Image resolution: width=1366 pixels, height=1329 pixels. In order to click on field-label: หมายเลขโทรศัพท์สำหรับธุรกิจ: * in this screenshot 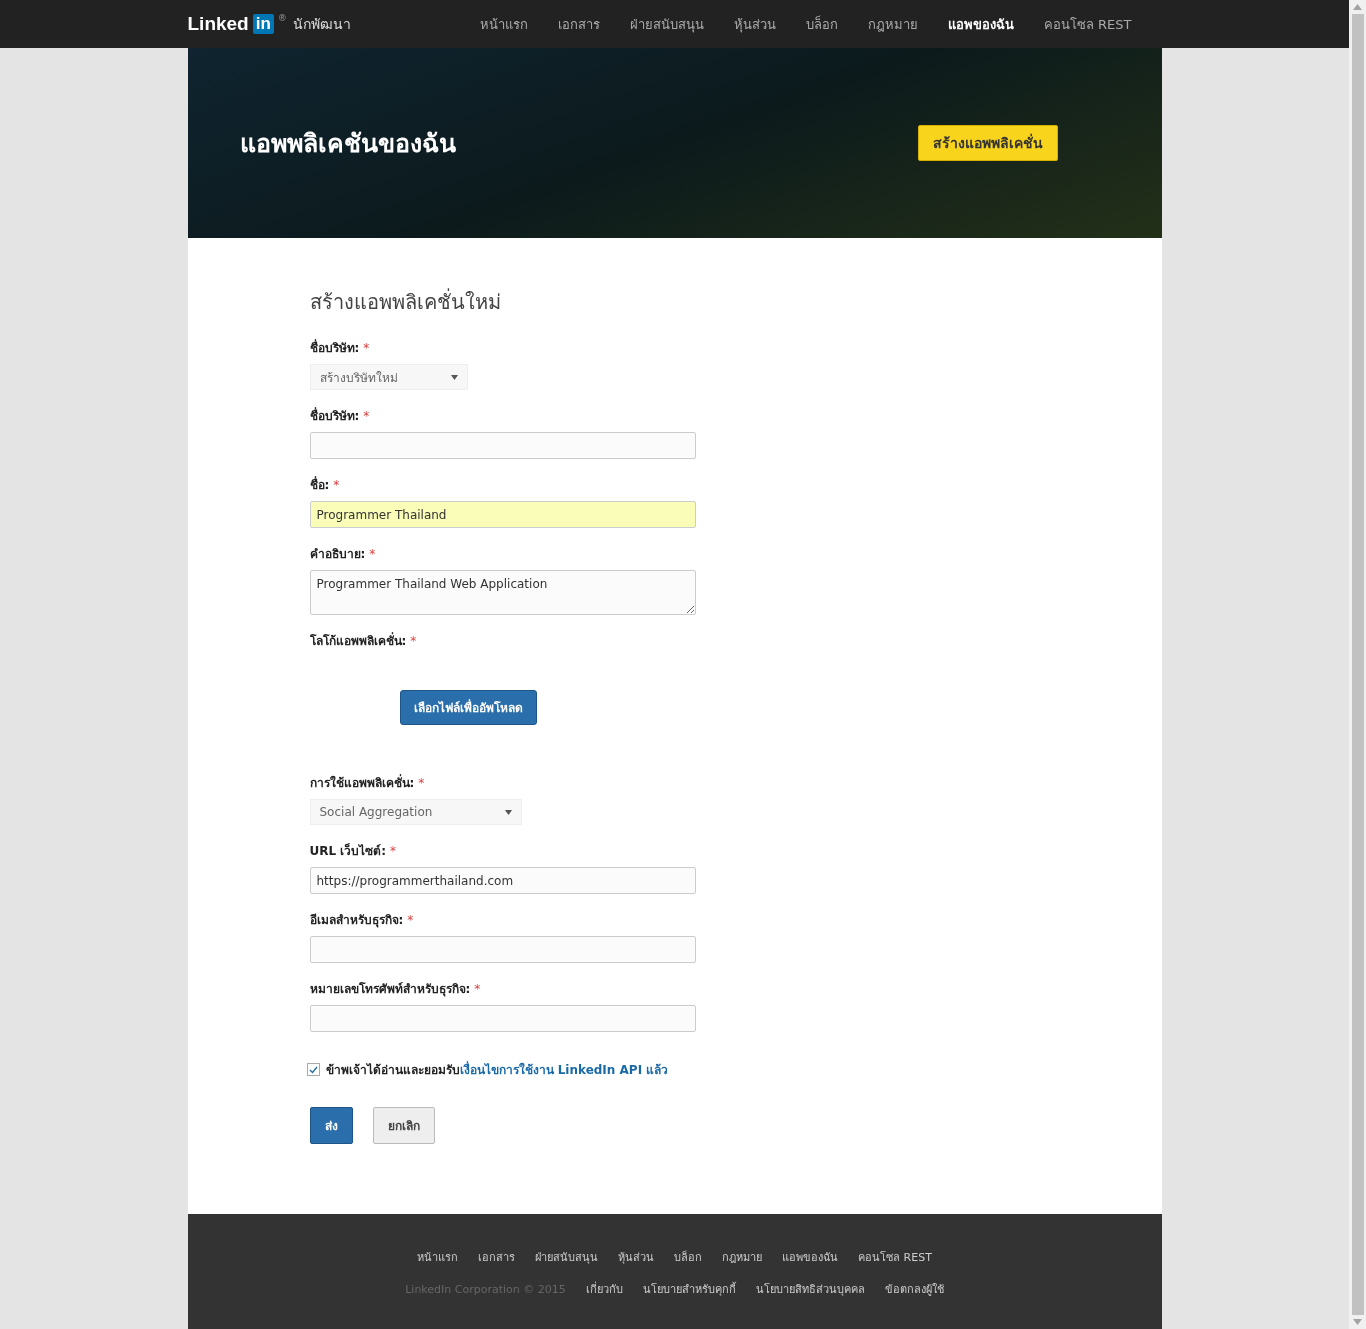, I will do `click(395, 989)`.